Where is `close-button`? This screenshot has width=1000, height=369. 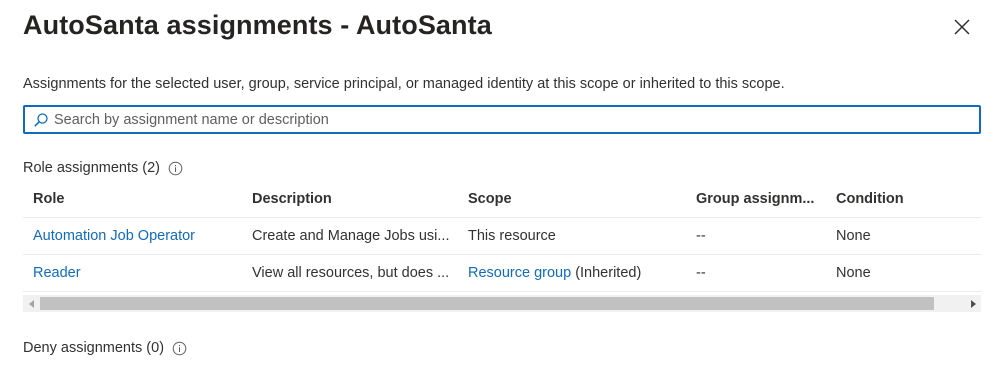 close-button is located at coordinates (962, 27).